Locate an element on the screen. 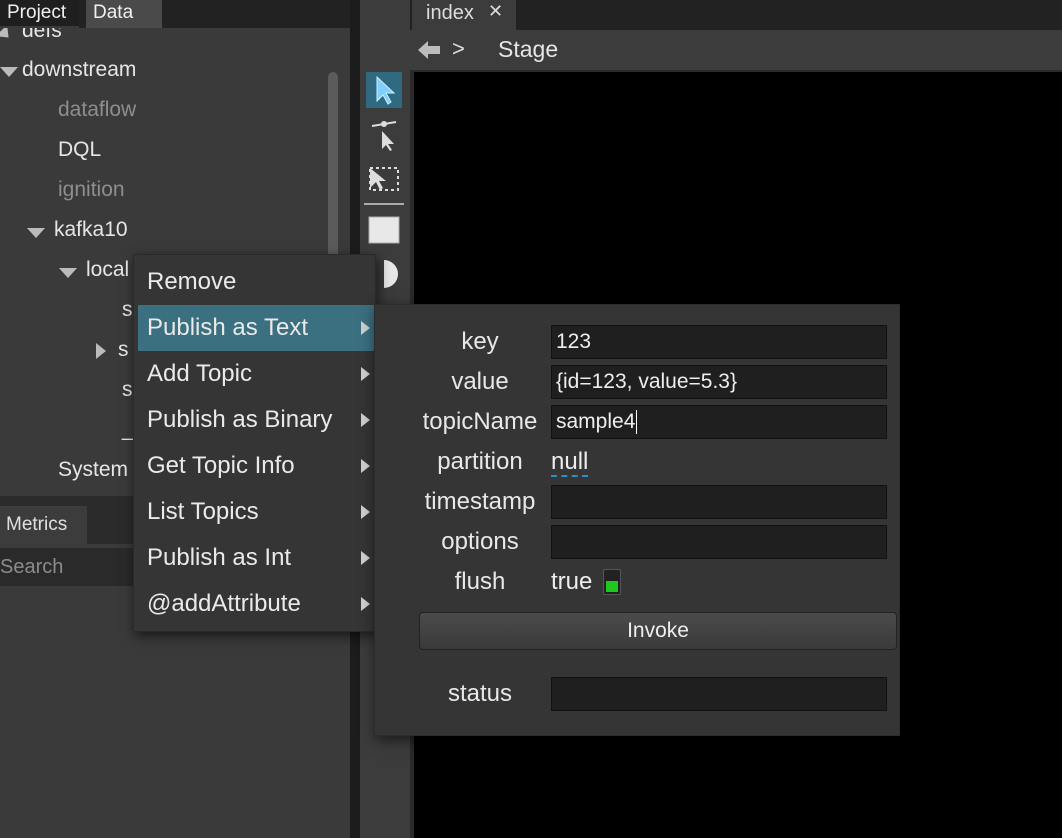 Image resolution: width=1062 pixels, height=838 pixels. tree-node-ignition: ignition is located at coordinates (91, 190).